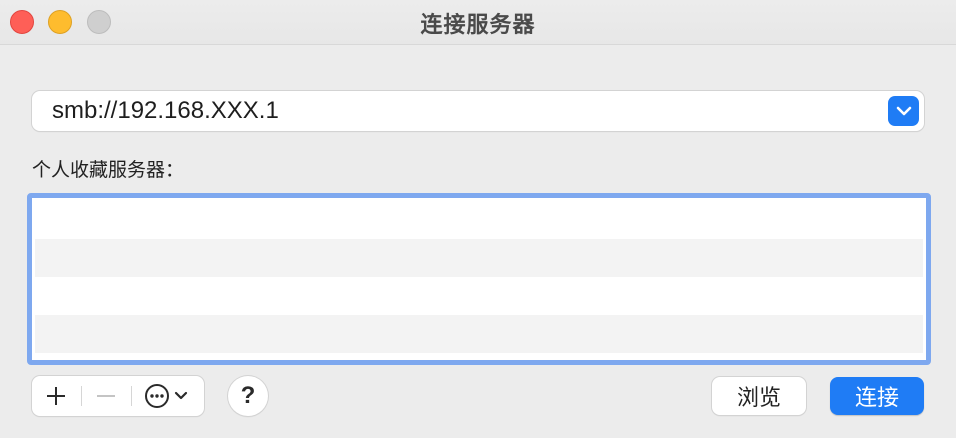 The image size is (956, 438). I want to click on add-favorite-button, so click(56, 396).